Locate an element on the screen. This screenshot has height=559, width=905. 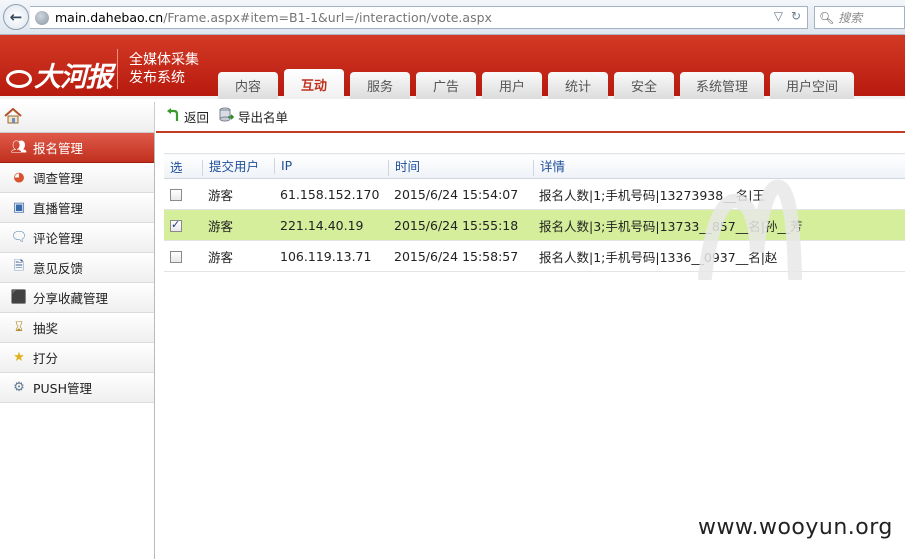
cell-time: 2015/6/24 15:58:57 is located at coordinates (460, 256).